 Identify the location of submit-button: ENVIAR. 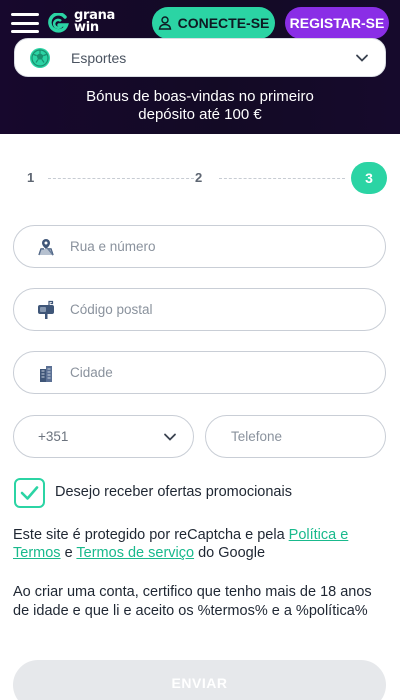
(199, 680).